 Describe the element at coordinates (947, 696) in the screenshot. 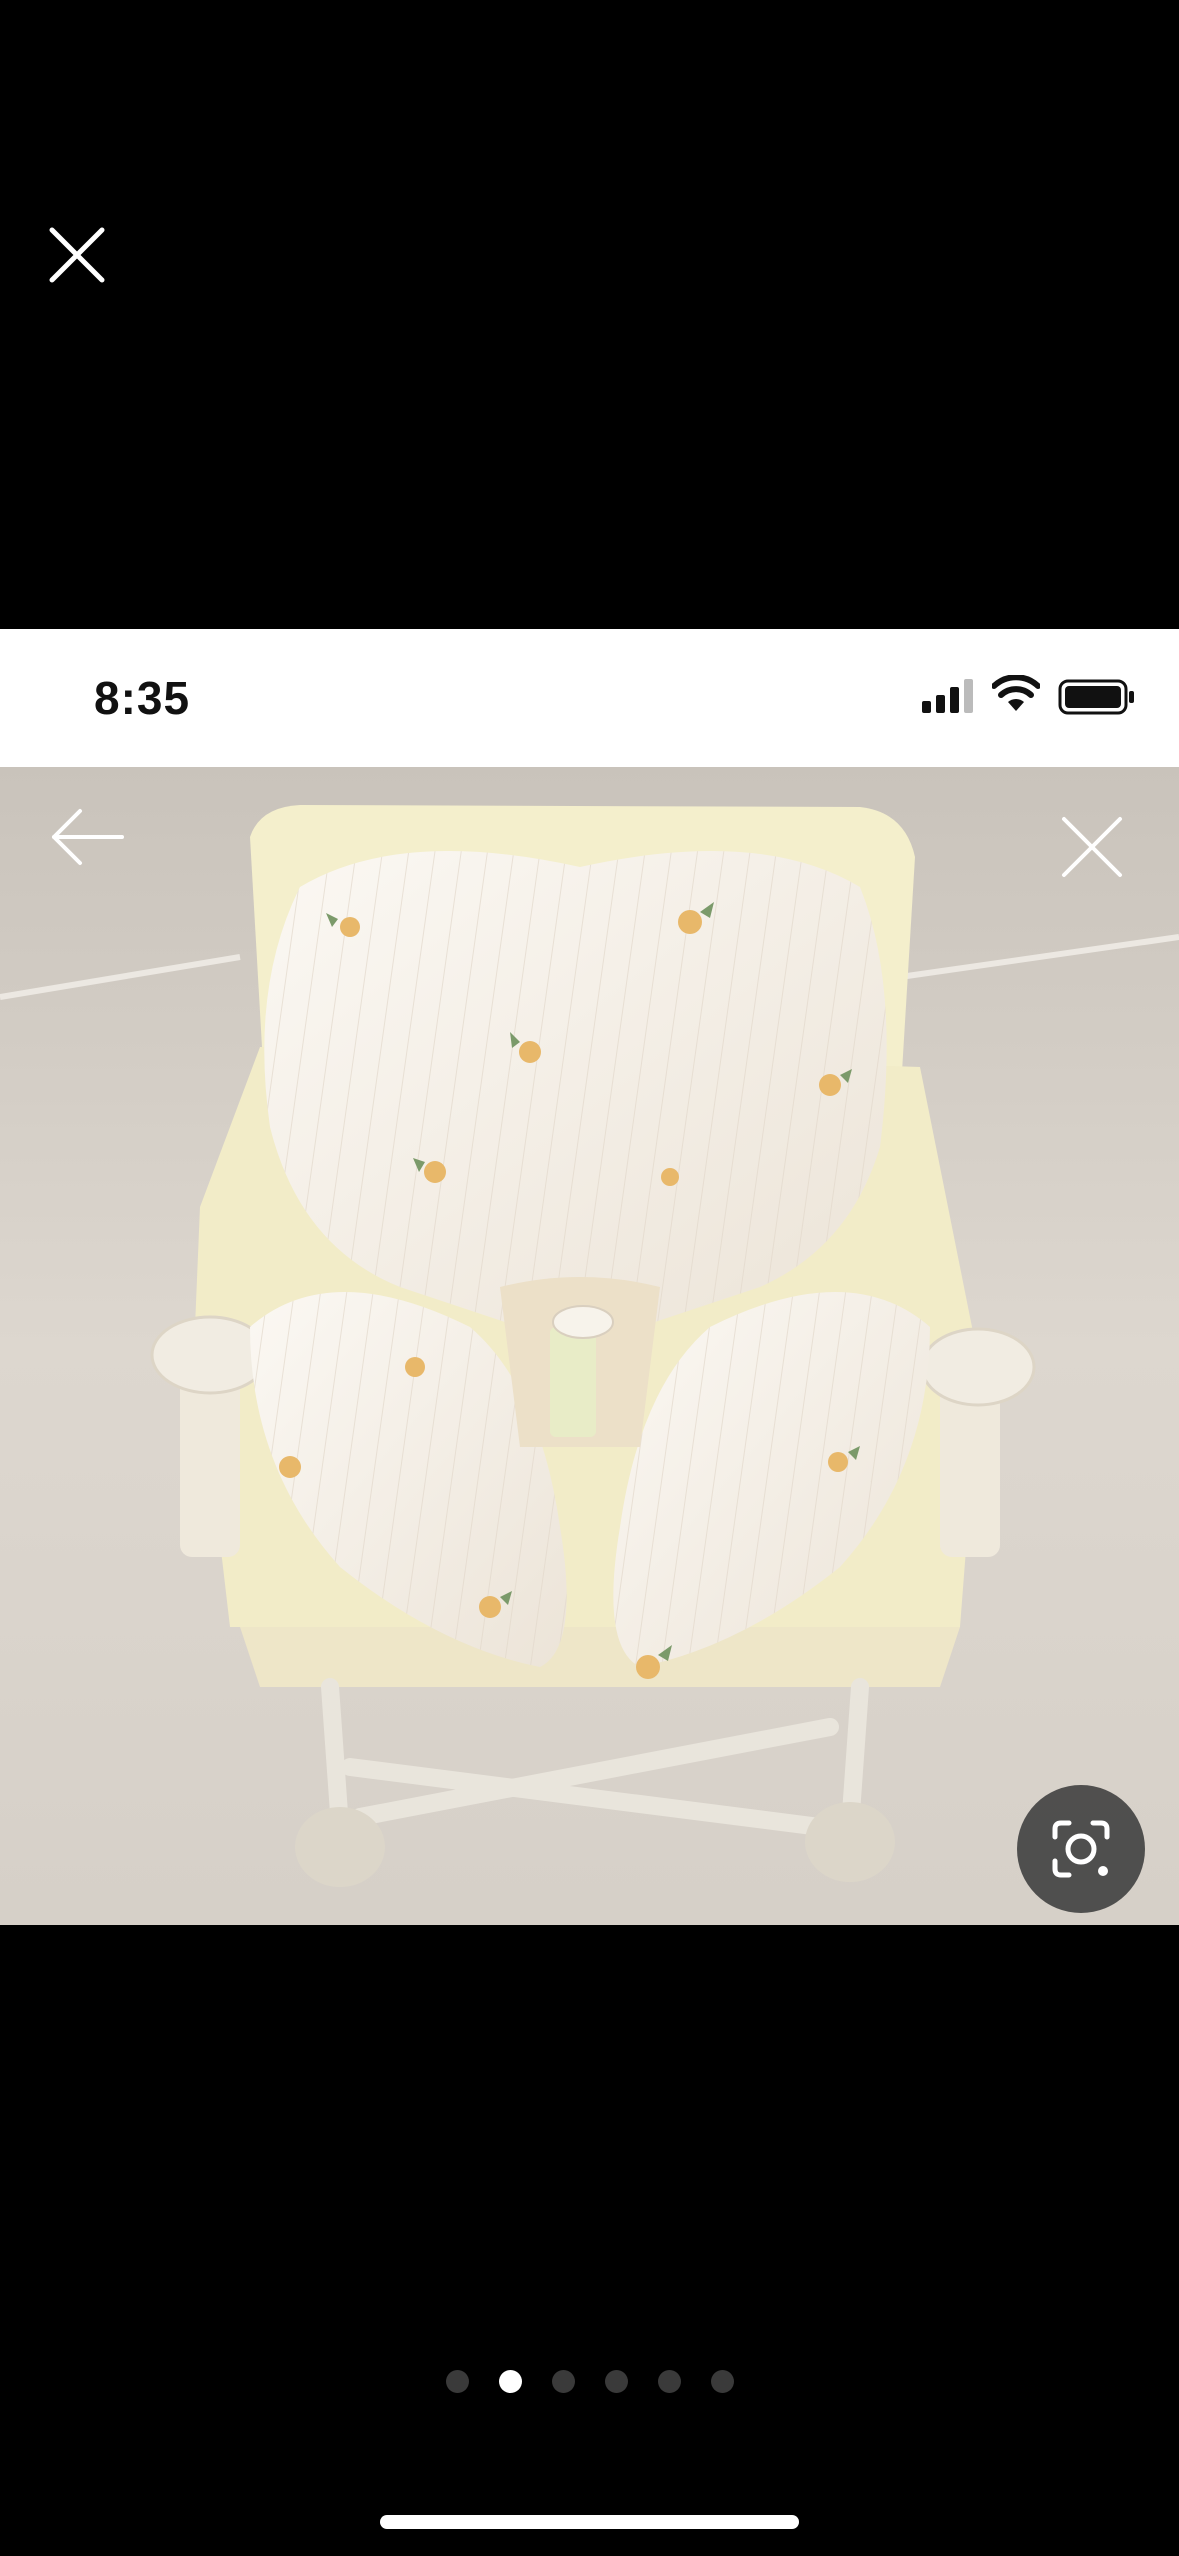

I see `cellular-signal-icon` at that location.